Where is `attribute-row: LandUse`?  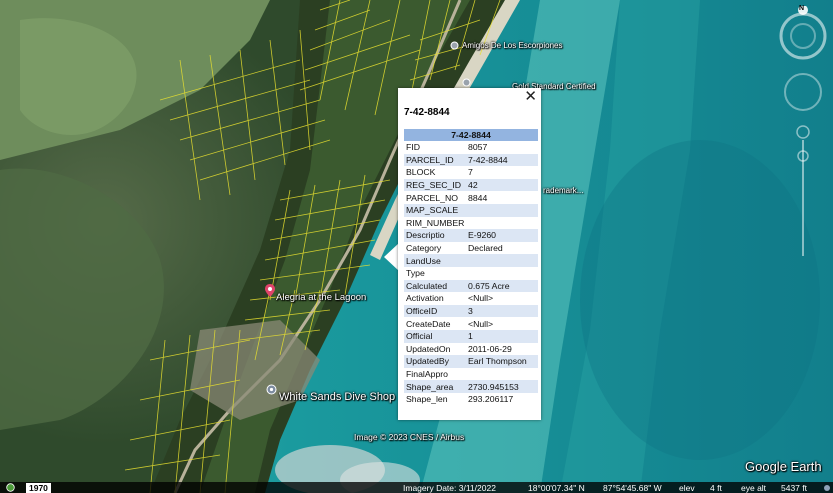
attribute-row: LandUse is located at coordinates (471, 260).